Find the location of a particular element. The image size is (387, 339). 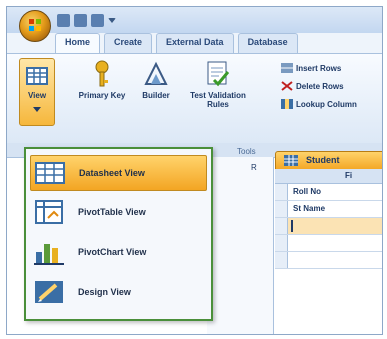

test-validation-label: Test Validation Rules is located at coordinates (218, 100).